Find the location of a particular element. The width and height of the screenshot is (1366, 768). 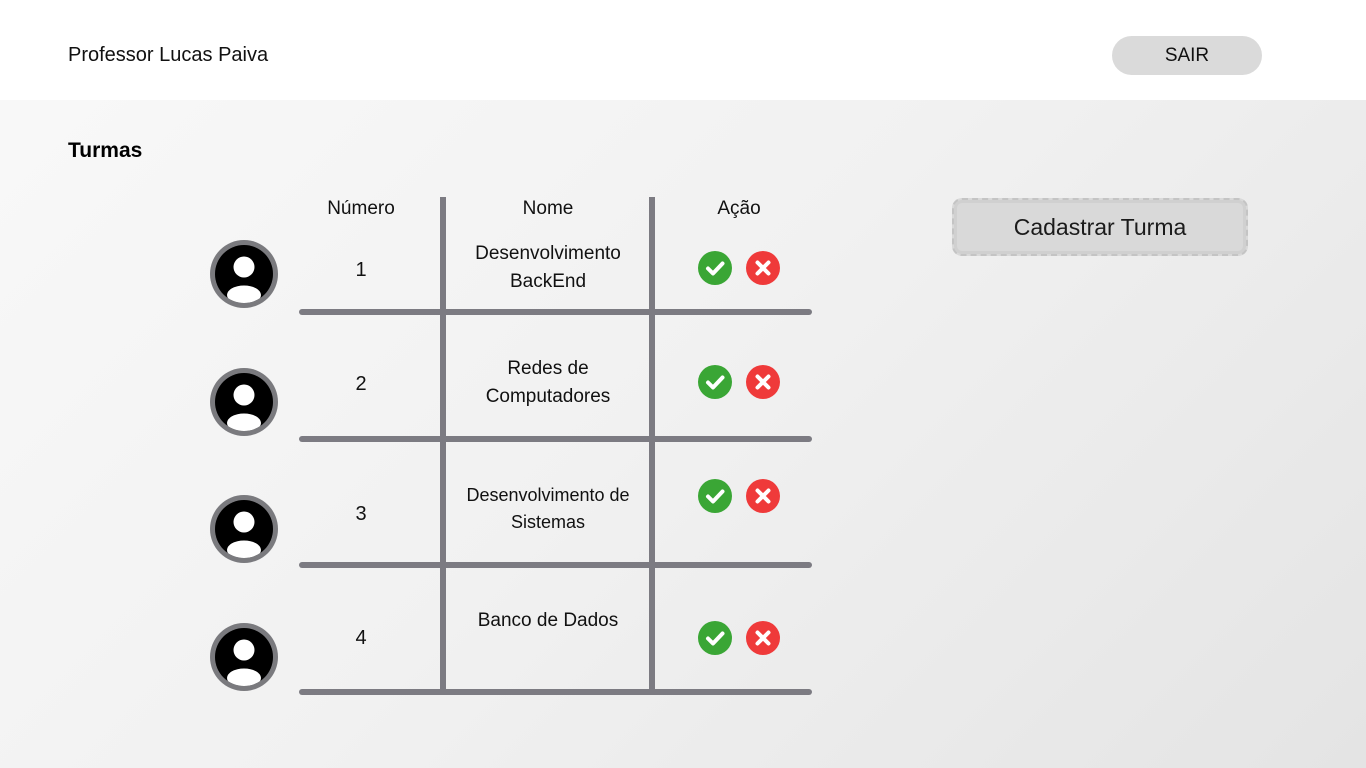

row-name-line: Redes de is located at coordinates (548, 368).